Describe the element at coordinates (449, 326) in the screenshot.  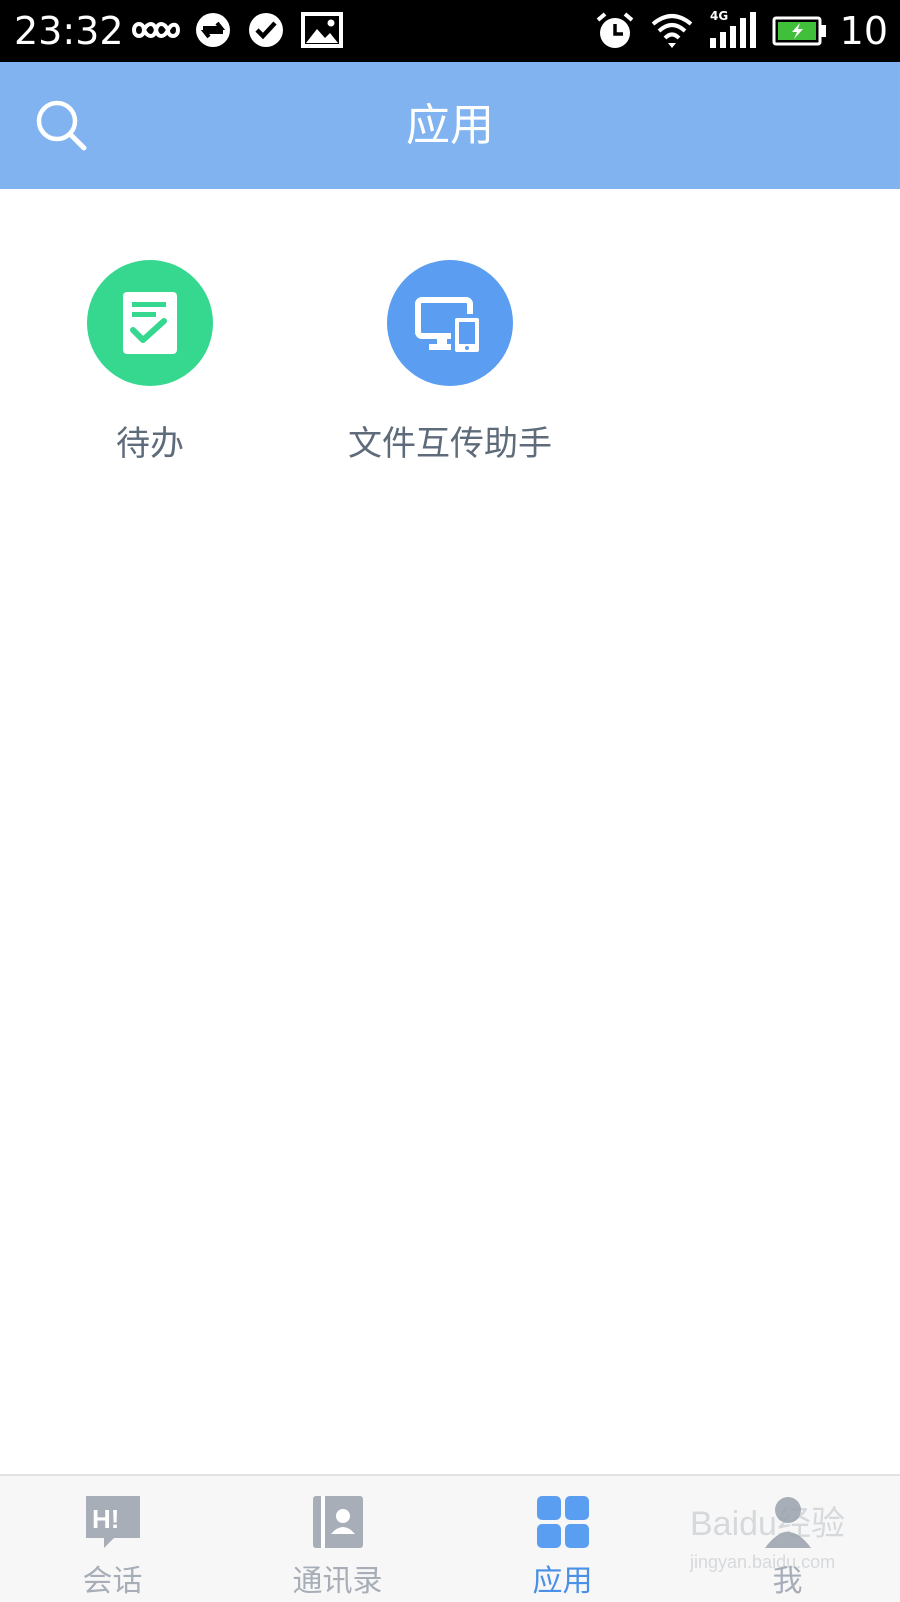
I see `file-transfer-icon` at that location.